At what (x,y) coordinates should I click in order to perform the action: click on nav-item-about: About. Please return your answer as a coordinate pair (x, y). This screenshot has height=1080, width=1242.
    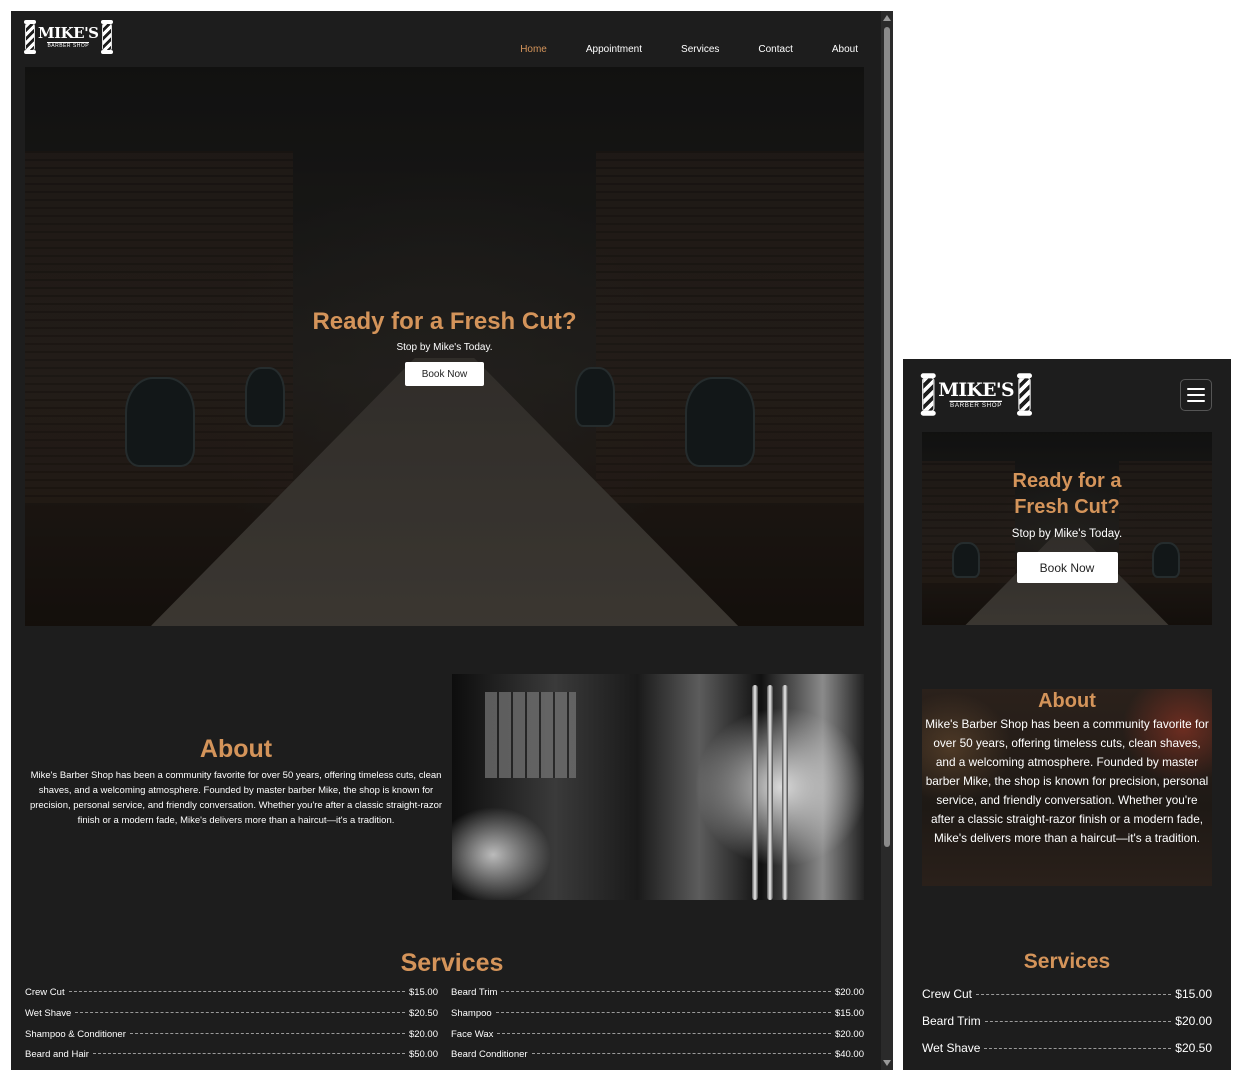
    Looking at the image, I should click on (845, 49).